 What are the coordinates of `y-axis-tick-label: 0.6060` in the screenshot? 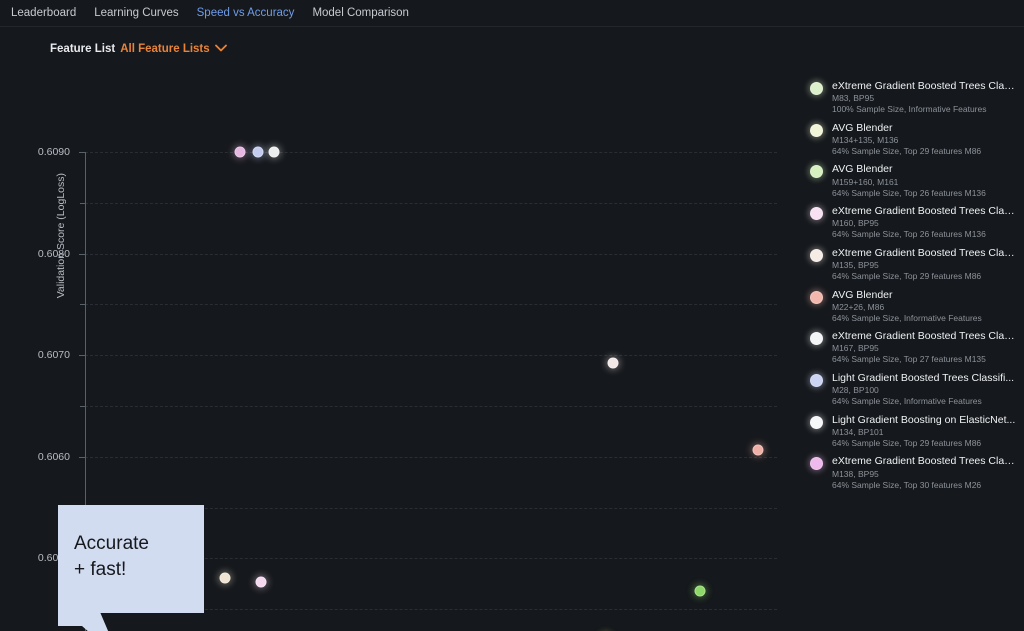 It's located at (53, 456).